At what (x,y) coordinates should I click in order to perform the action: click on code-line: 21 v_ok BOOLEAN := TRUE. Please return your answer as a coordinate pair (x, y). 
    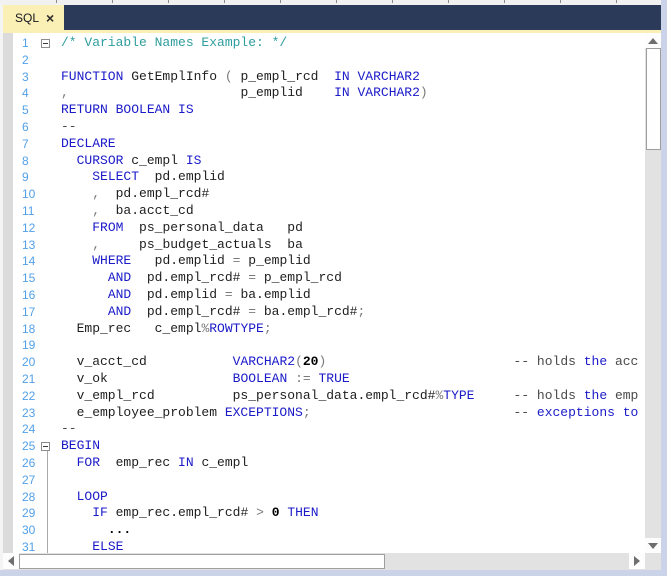
    Looking at the image, I should click on (324, 379).